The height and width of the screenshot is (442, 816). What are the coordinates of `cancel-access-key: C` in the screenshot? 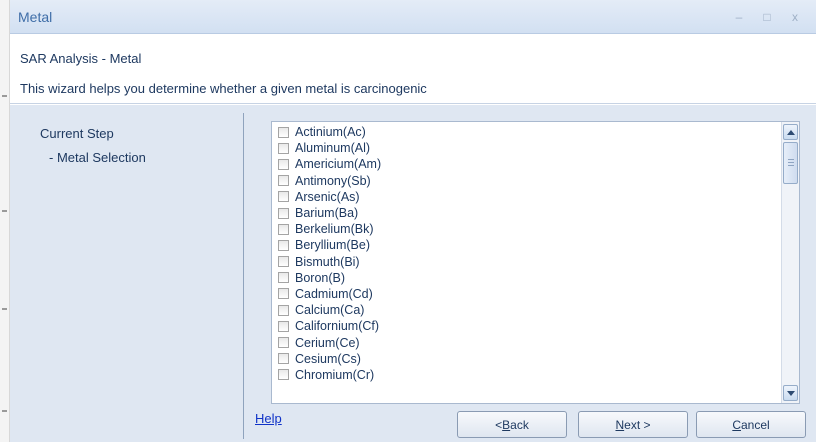 It's located at (736, 424).